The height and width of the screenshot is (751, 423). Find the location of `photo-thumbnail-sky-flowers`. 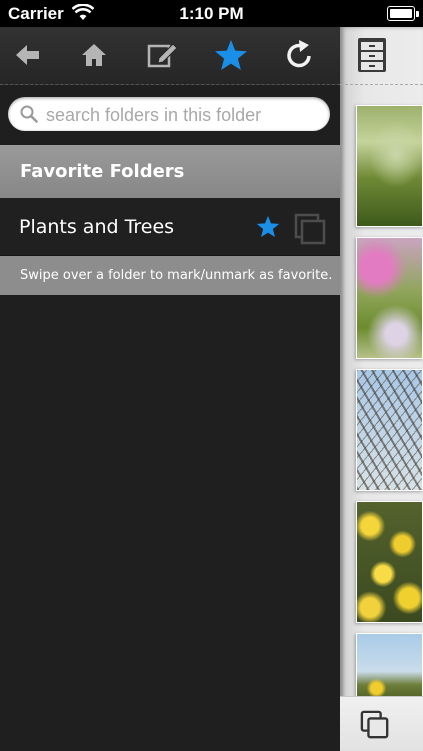

photo-thumbnail-sky-flowers is located at coordinates (389, 668).